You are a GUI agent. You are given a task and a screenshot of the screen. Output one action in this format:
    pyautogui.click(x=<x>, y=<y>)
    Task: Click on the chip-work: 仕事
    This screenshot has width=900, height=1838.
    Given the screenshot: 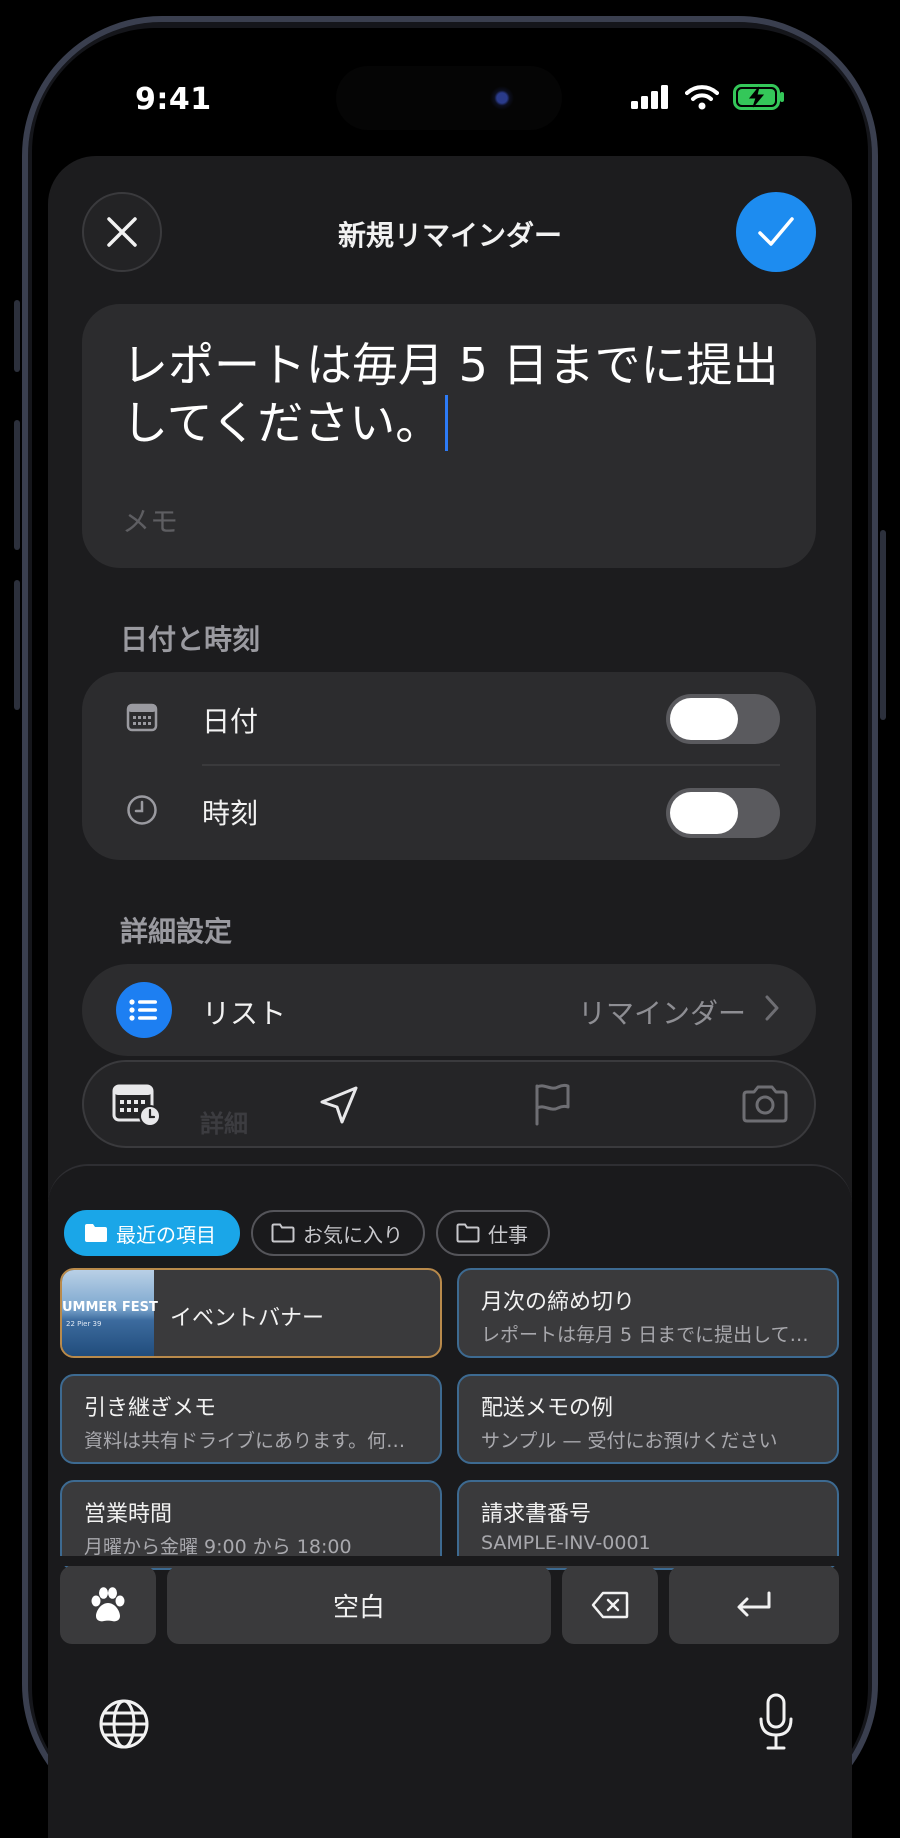 What is the action you would take?
    pyautogui.click(x=493, y=1233)
    